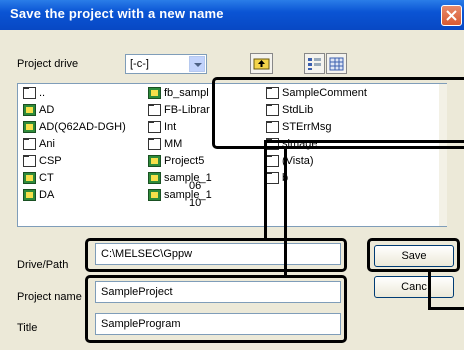  I want to click on list-item-label: Int, so click(170, 127).